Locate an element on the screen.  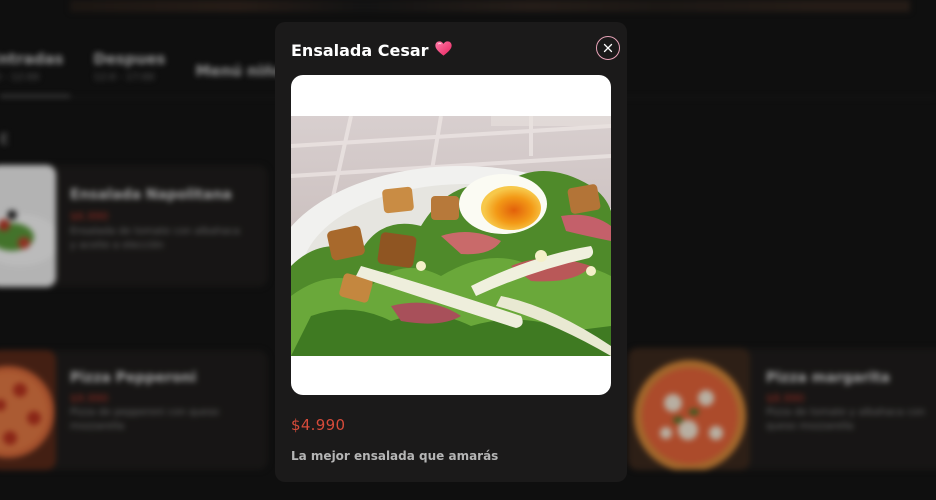
modal-title-row: Ensalada Cesar is located at coordinates (371, 50).